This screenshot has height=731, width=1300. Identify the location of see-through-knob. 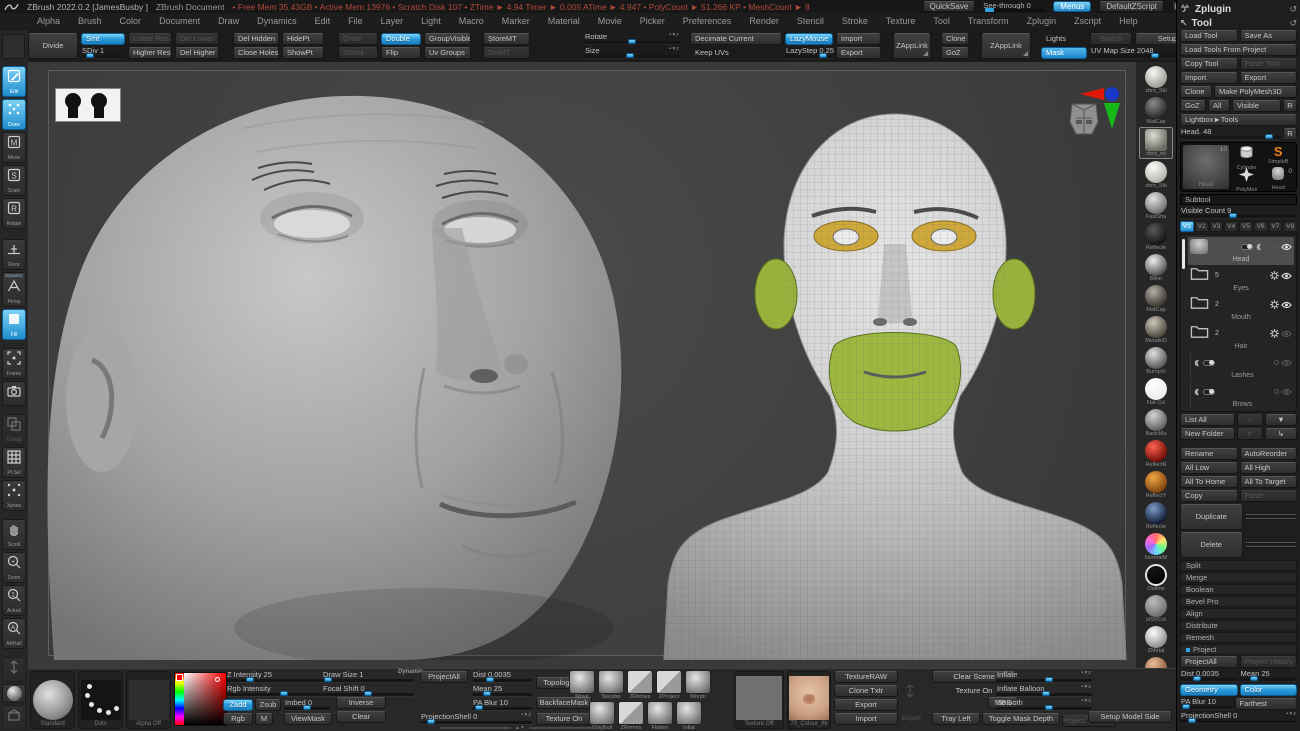
(990, 9).